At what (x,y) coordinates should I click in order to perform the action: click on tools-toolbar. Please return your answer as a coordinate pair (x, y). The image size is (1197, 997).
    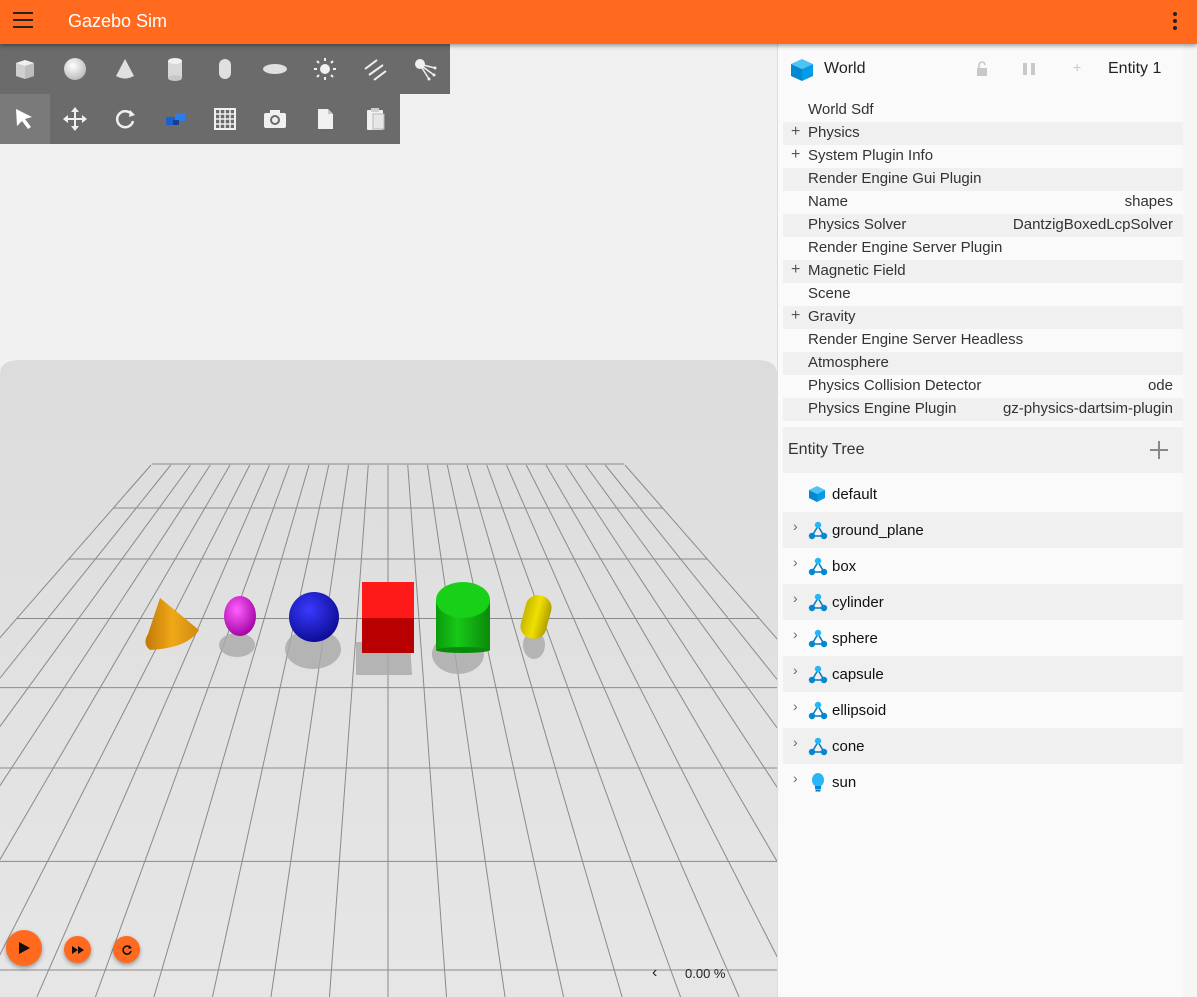
    Looking at the image, I should click on (200, 119).